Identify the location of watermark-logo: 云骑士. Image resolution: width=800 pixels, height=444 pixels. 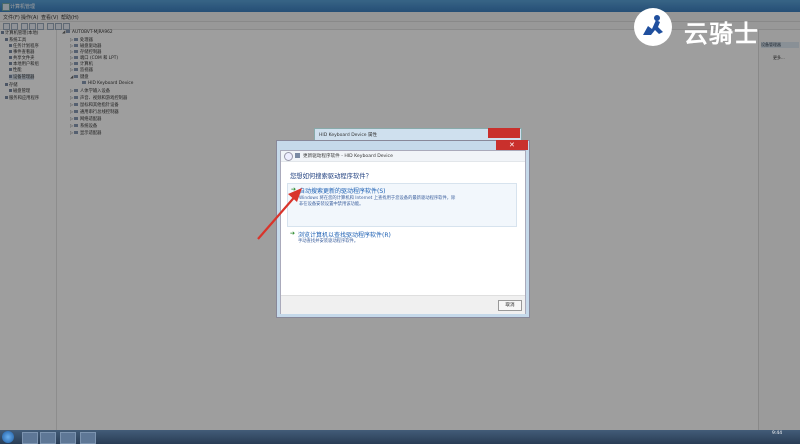
(699, 28).